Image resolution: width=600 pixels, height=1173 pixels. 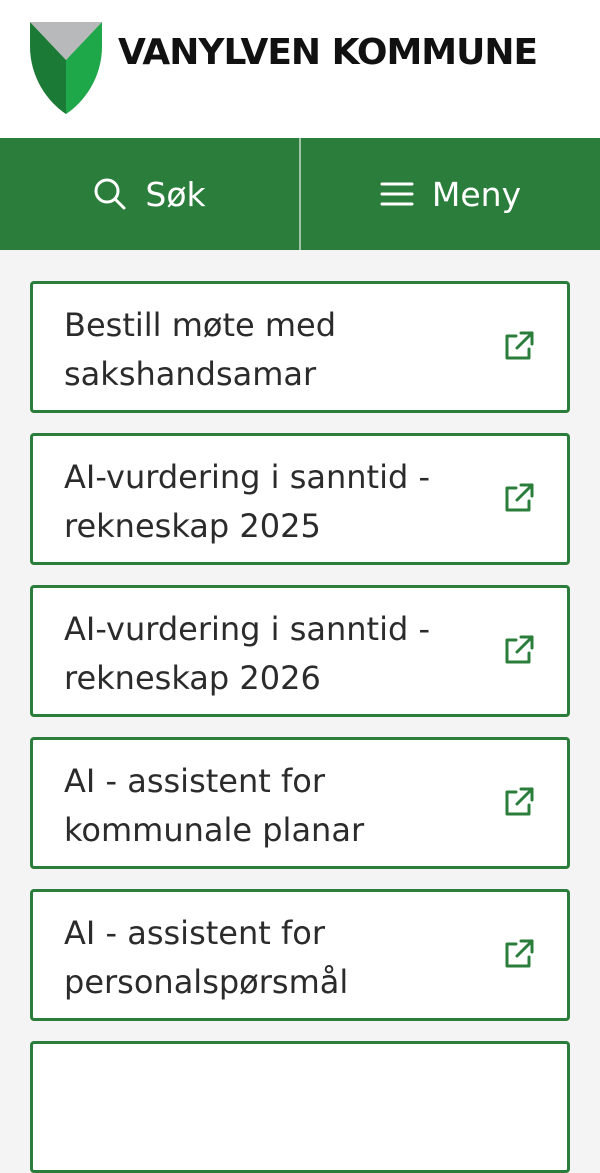 I want to click on link-card-label: AI-vurdering i sanntid - rekneskap 2026, so click(x=247, y=653).